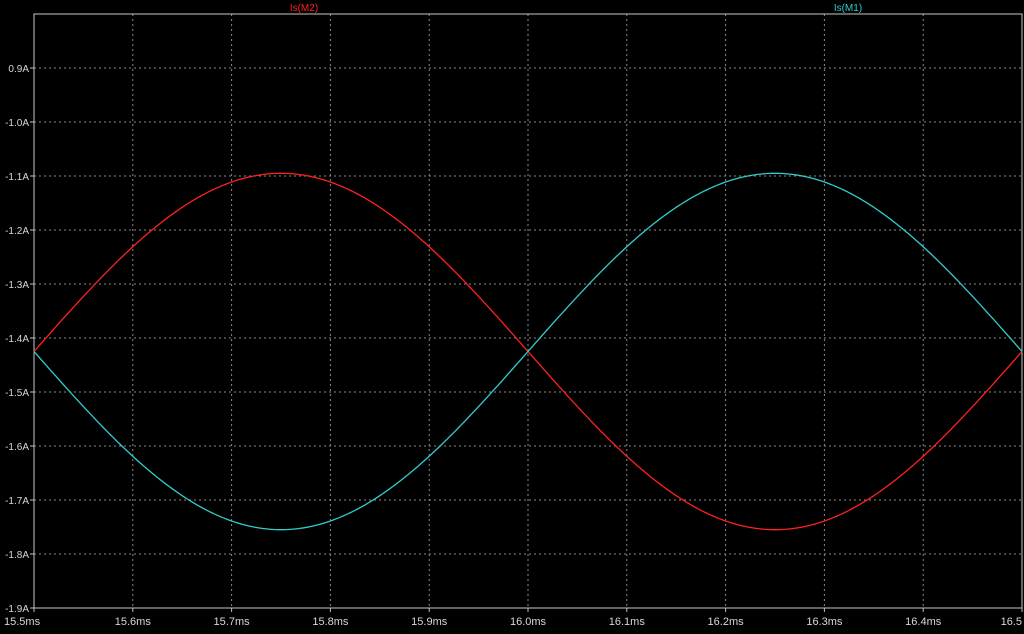  Describe the element at coordinates (330, 622) in the screenshot. I see `x-tick-label: 15.8ms` at that location.